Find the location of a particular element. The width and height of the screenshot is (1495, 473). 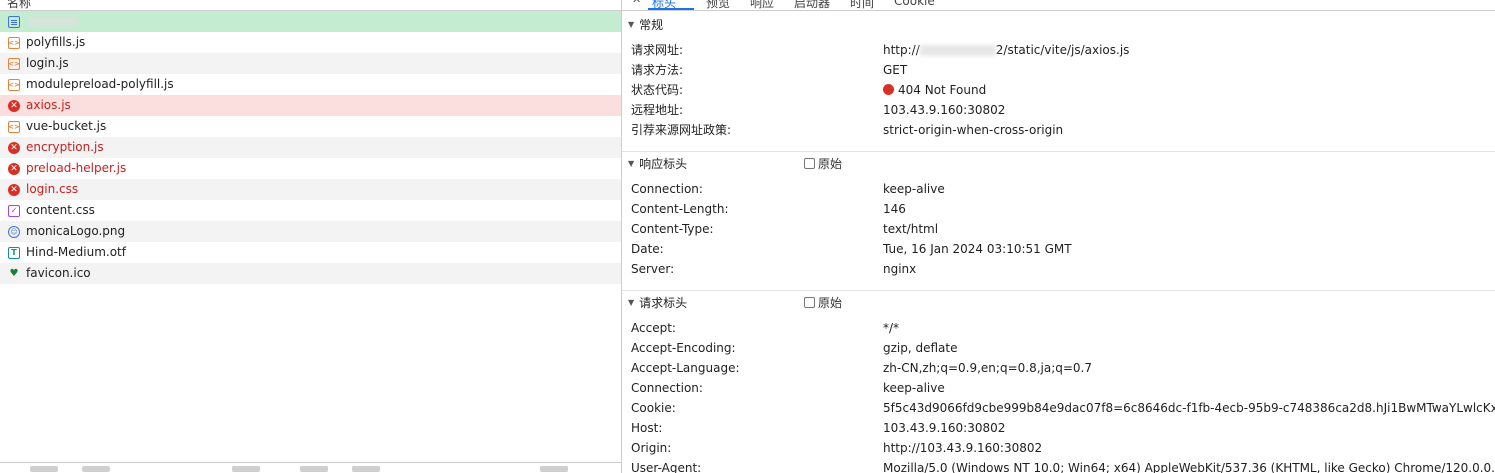

header-key: Content-Length: is located at coordinates (680, 209).